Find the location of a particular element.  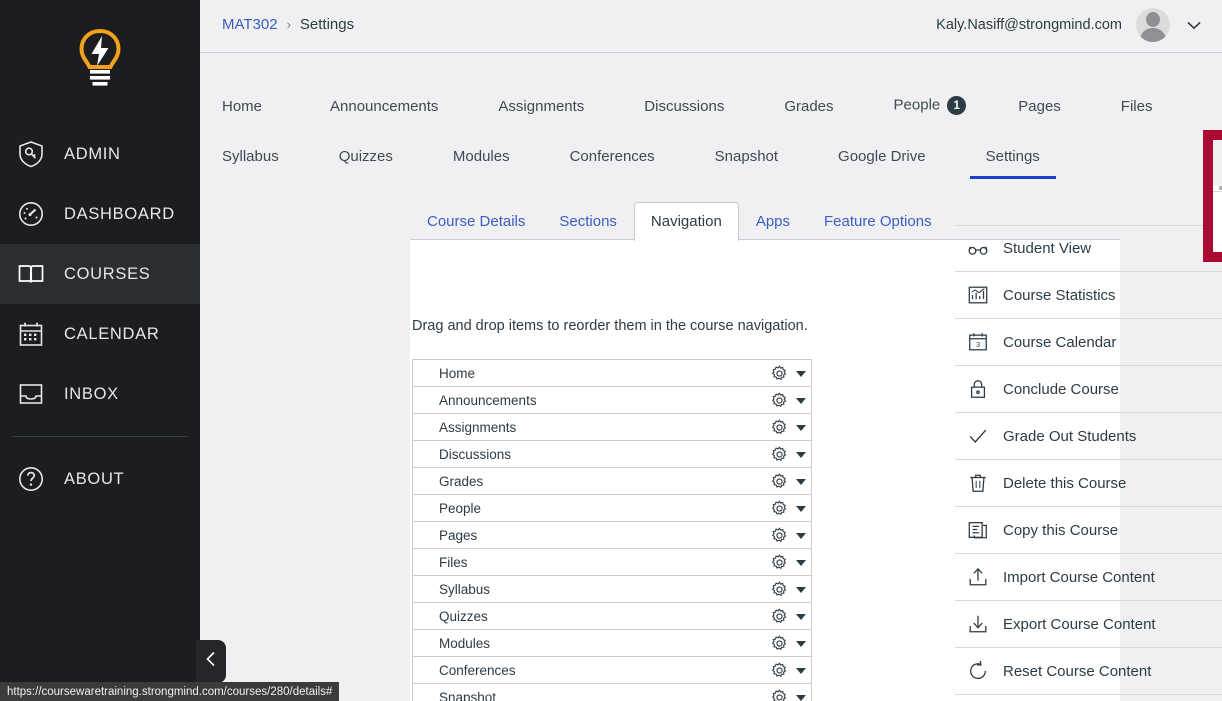

course-tab-conferences: Conferences is located at coordinates (612, 163).